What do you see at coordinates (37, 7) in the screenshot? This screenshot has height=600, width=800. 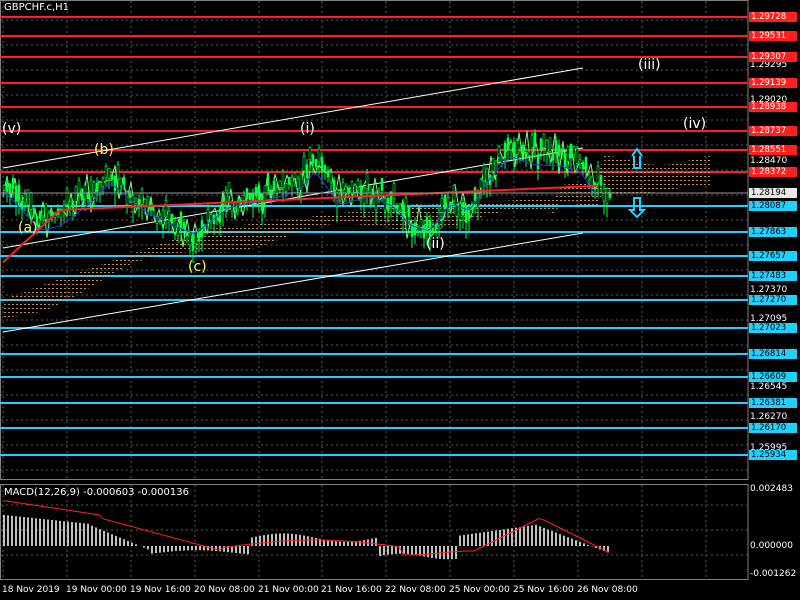 I see `symbol-title: GBPCHF.c,H1` at bounding box center [37, 7].